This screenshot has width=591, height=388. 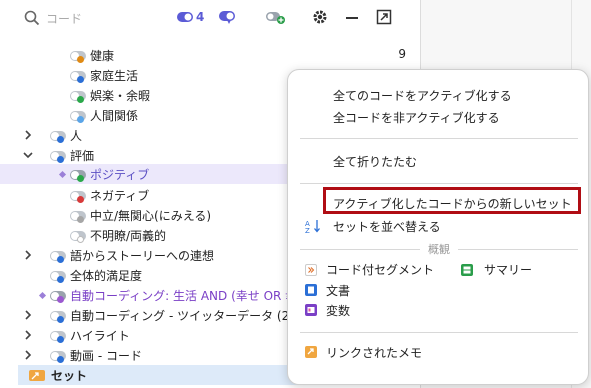 What do you see at coordinates (384, 17) in the screenshot?
I see `undock-icon` at bounding box center [384, 17].